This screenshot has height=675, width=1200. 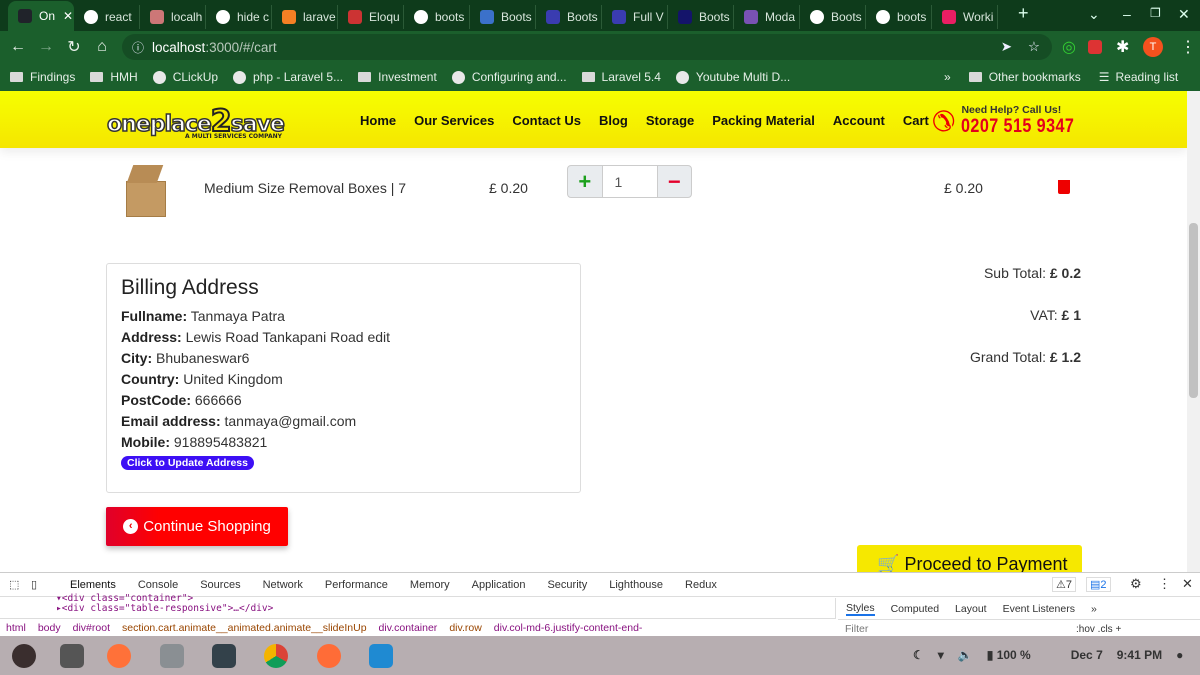 I want to click on tab-close-icon: ✕, so click(x=68, y=16).